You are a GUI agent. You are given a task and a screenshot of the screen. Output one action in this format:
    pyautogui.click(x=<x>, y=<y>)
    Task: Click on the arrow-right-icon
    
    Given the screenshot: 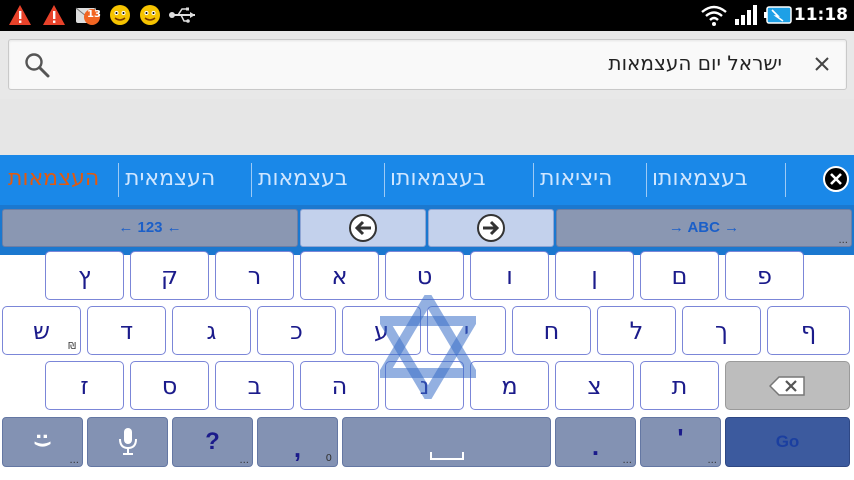 What is the action you would take?
    pyautogui.click(x=491, y=228)
    